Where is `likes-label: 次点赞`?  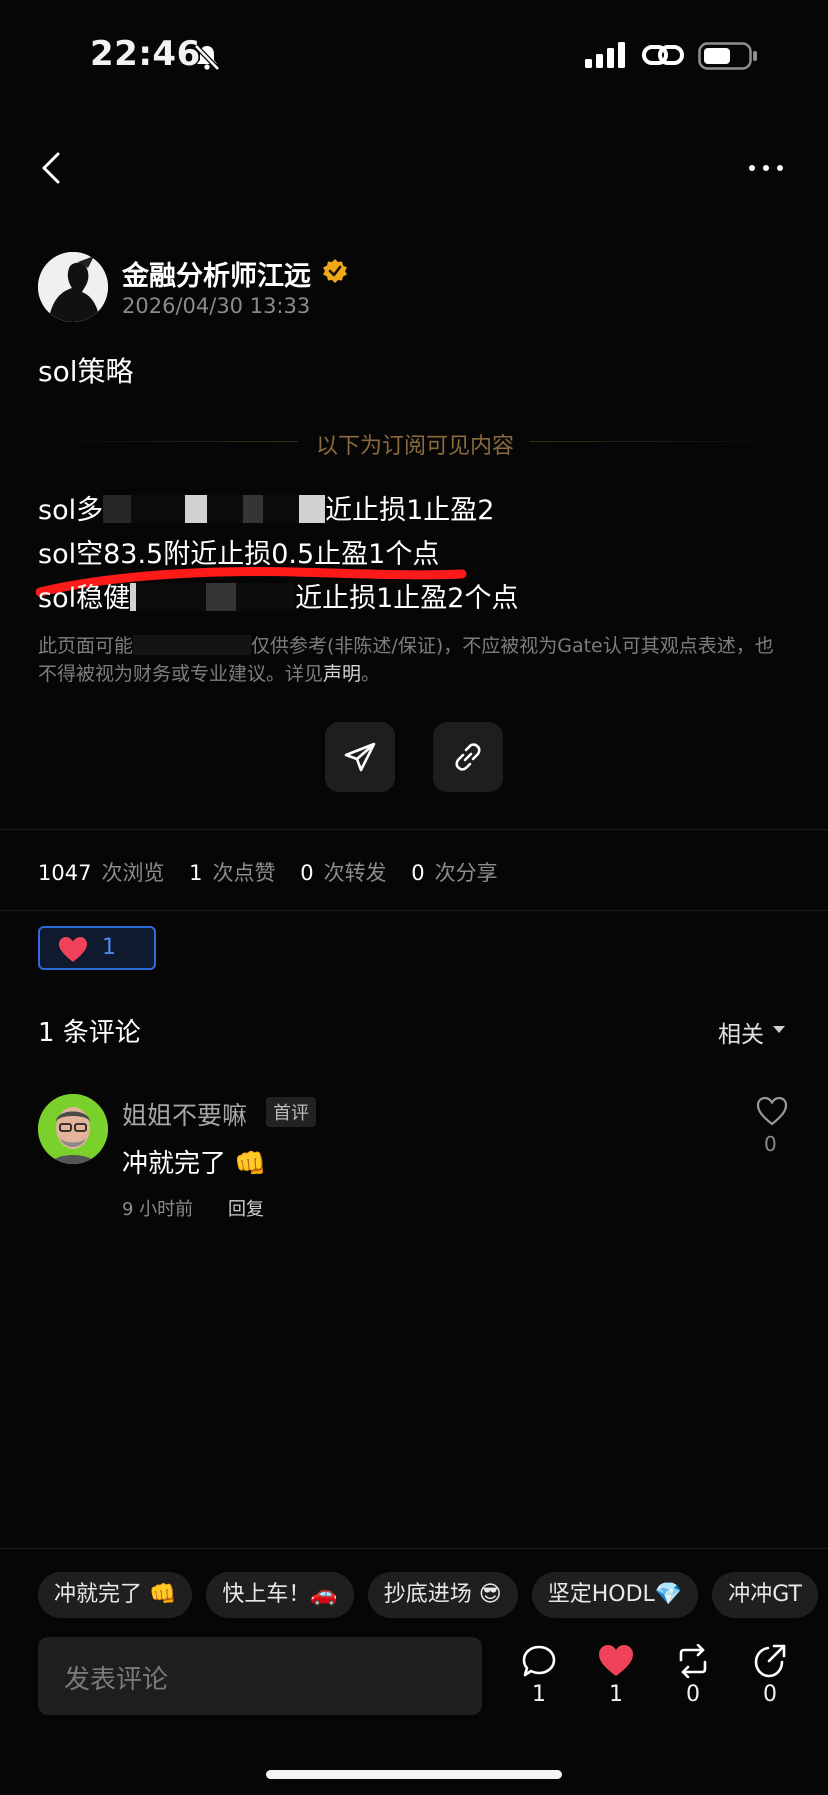
likes-label: 次点赞 is located at coordinates (244, 873).